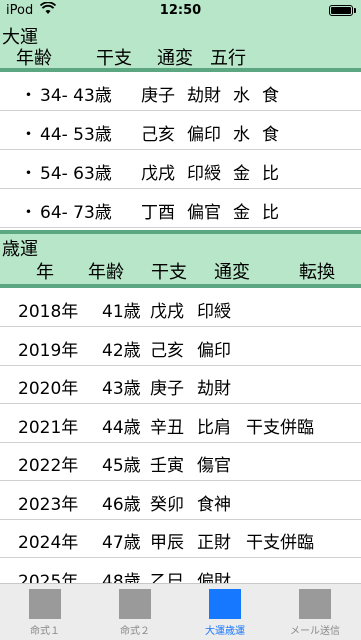 This screenshot has width=361, height=640. What do you see at coordinates (180, 47) in the screenshot?
I see `dayun-header: 大運 年齢 干支 通変 五行` at bounding box center [180, 47].